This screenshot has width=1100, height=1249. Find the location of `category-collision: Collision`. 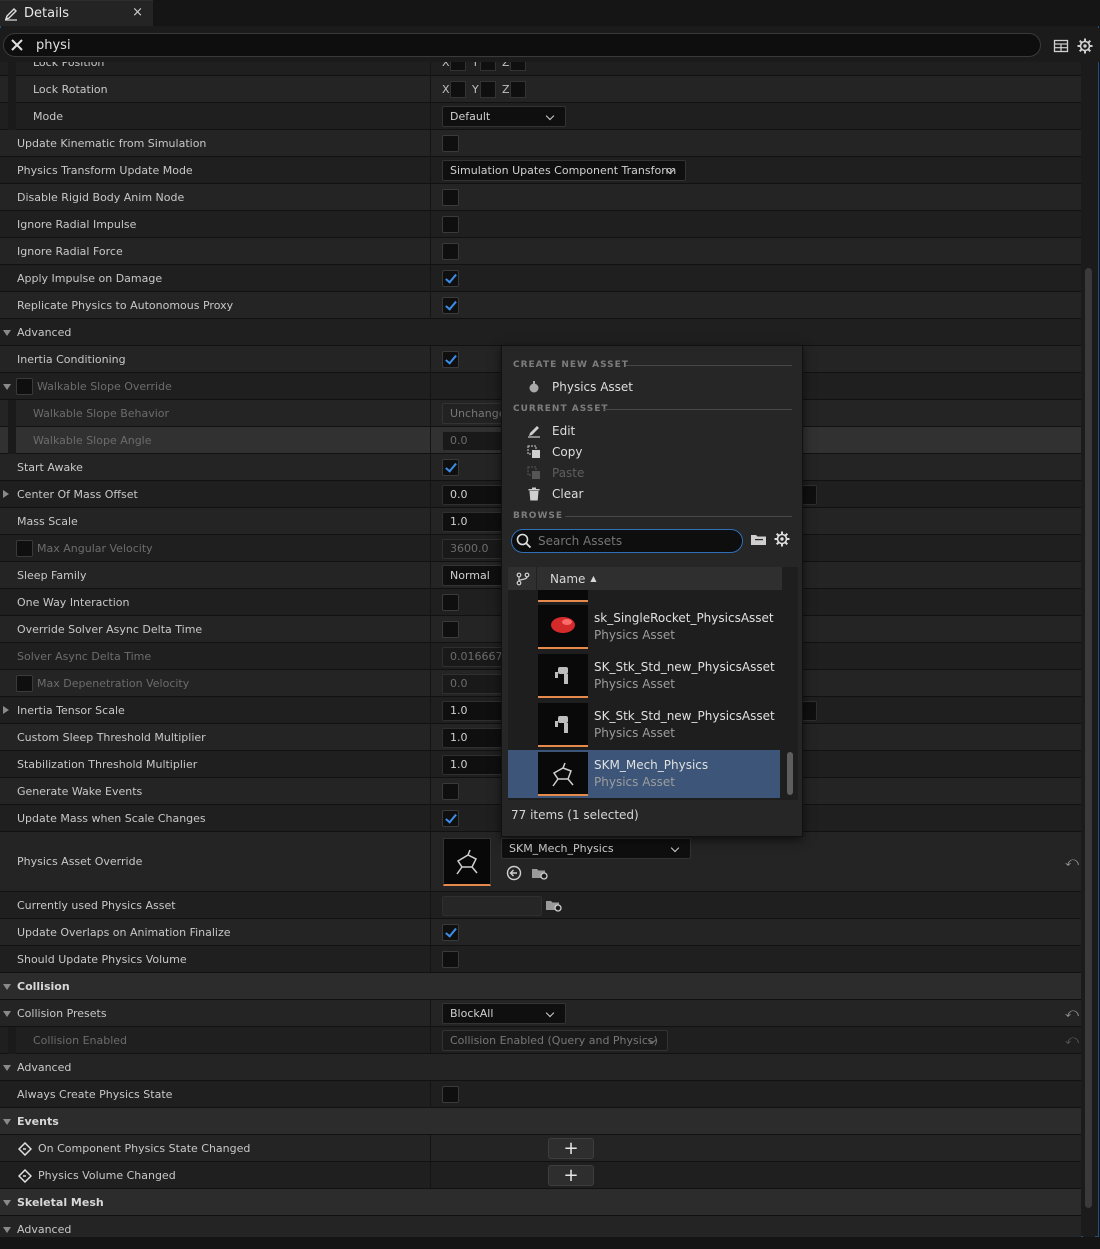

category-collision: Collision is located at coordinates (540, 986).